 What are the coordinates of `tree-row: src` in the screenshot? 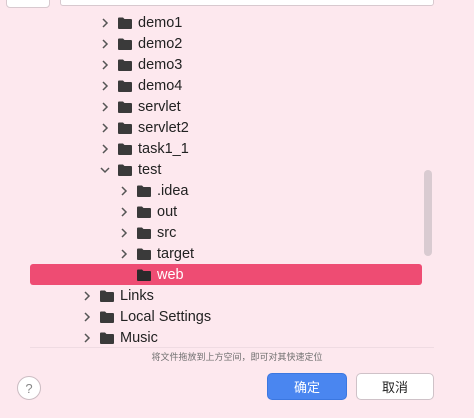 It's located at (146, 232).